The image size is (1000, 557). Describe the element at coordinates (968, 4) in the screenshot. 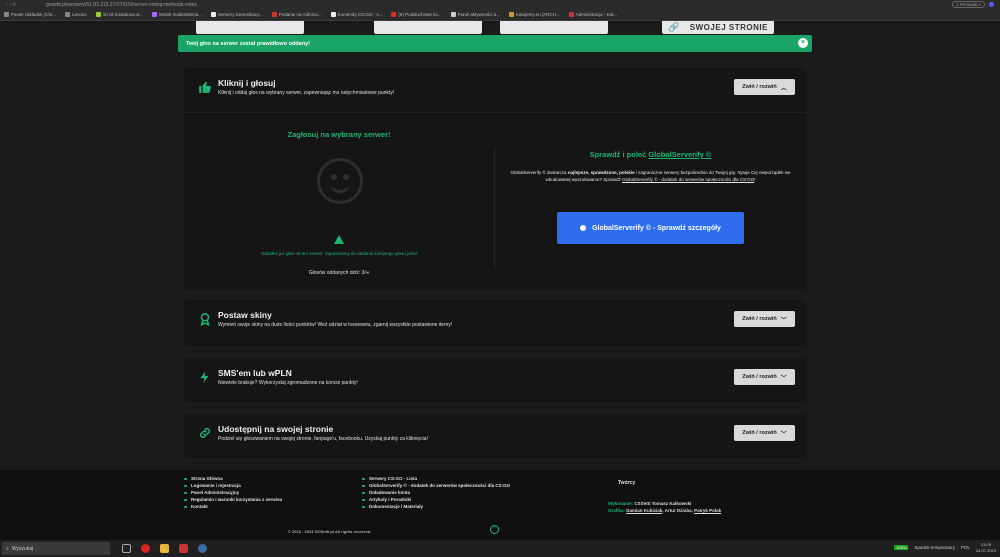

I see `extension-badge: 2 PROBABLY` at that location.